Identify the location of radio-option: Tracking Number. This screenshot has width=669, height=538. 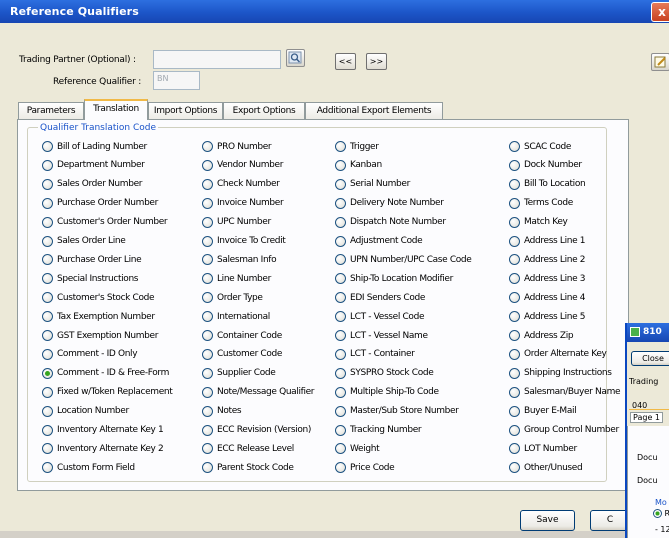
(378, 430).